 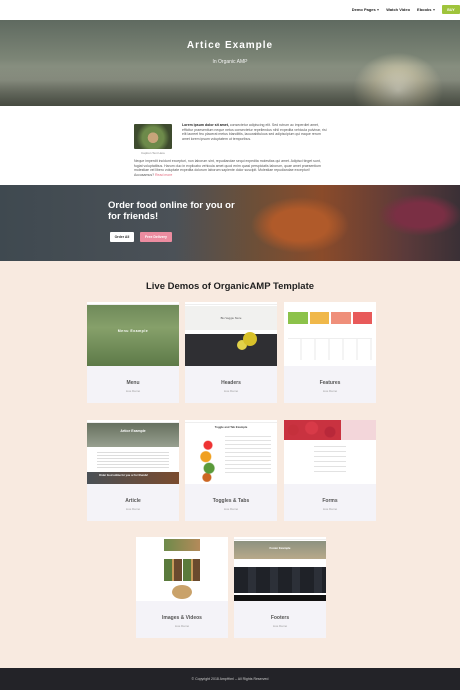 I want to click on demo-card-menu: Menu Example Menu Live Demo, so click(x=133, y=352).